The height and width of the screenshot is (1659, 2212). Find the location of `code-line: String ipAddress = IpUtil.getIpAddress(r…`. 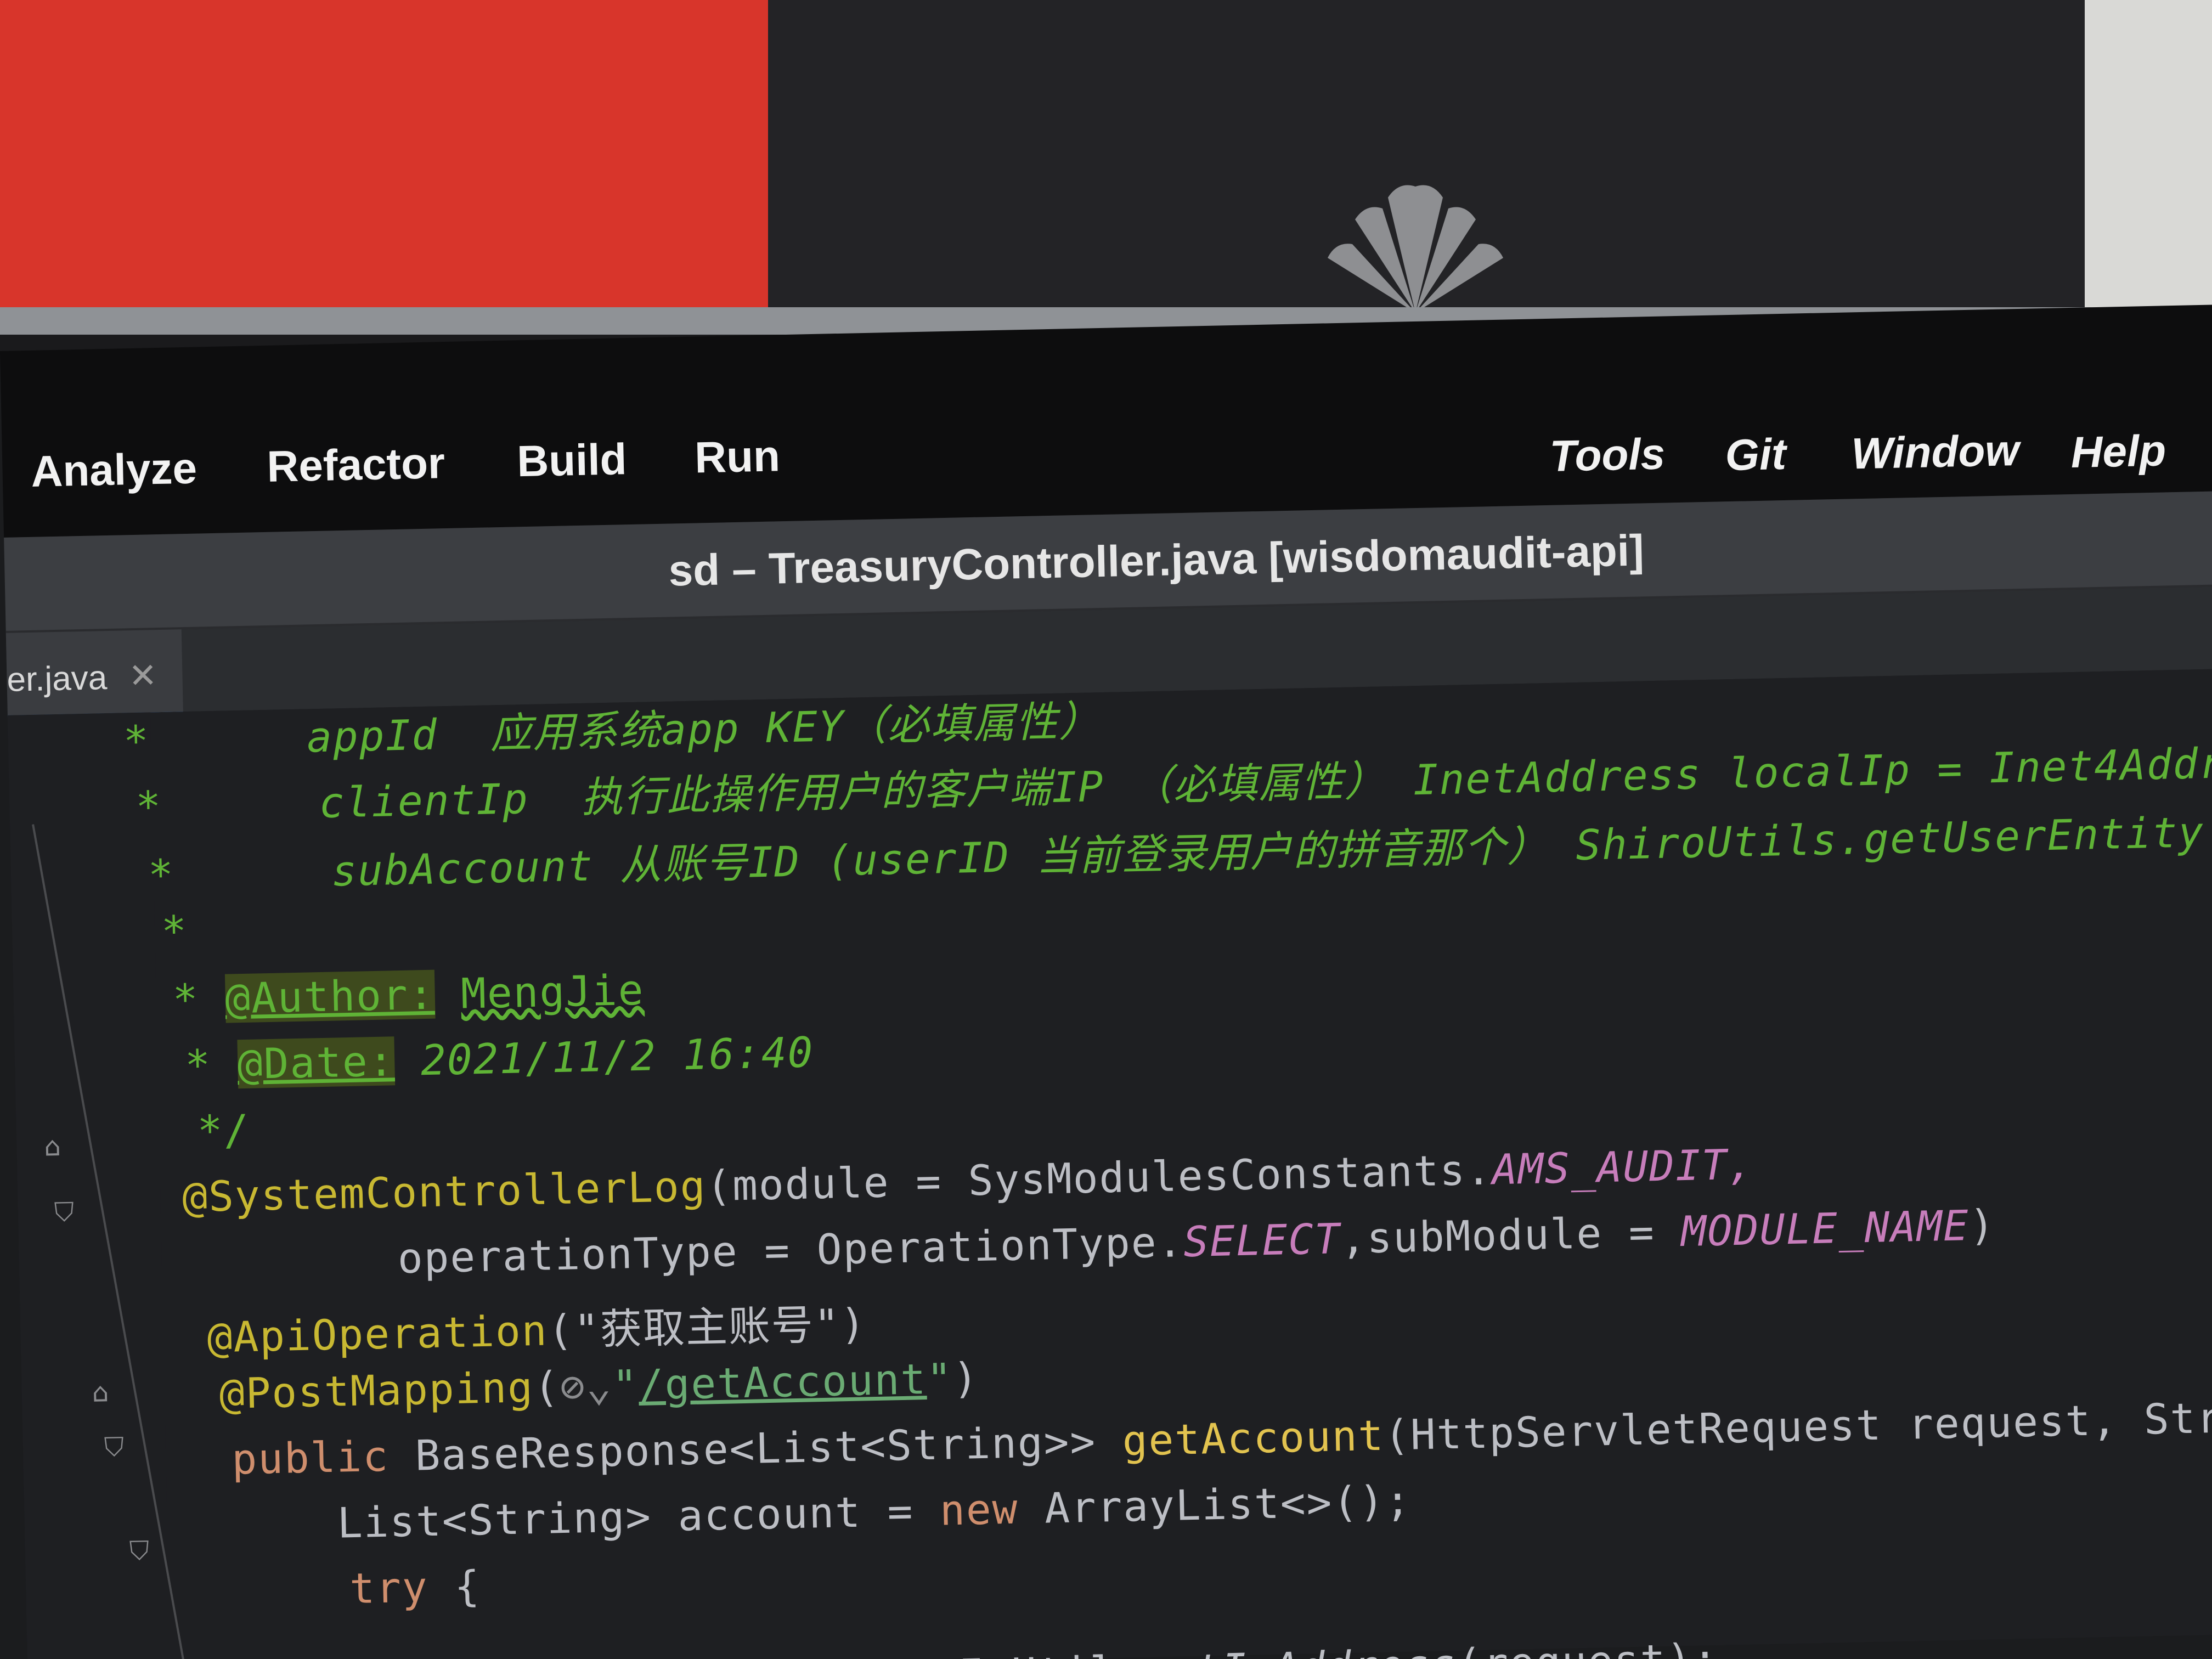

code-line: String ipAddress = IpUtil.getIpAddress(r… is located at coordinates (1090, 1647).